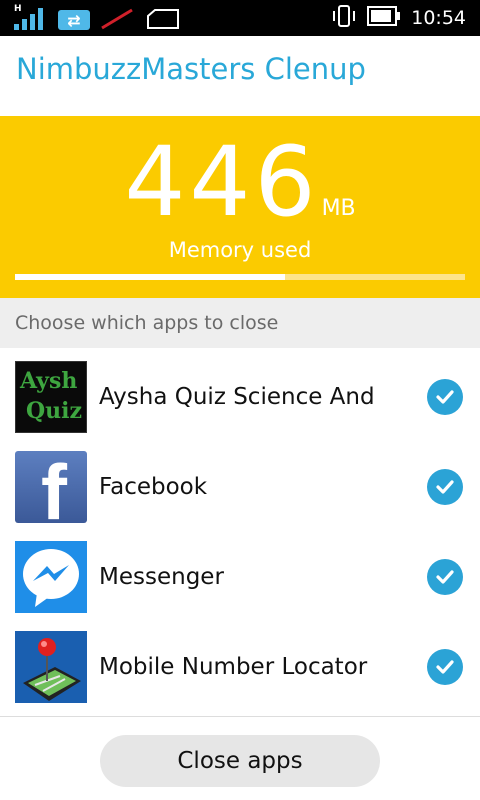 This screenshot has height=800, width=480. I want to click on facebook-icon: f, so click(51, 487).